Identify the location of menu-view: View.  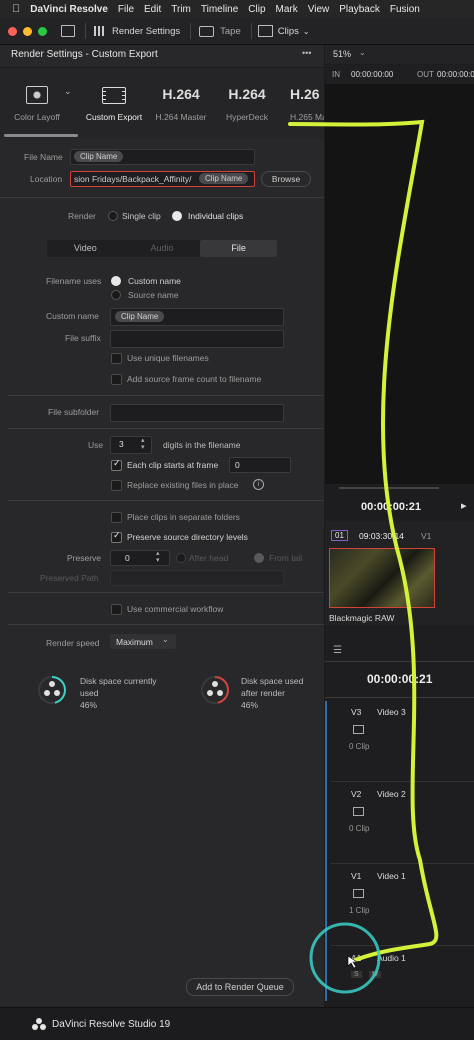
(319, 9).